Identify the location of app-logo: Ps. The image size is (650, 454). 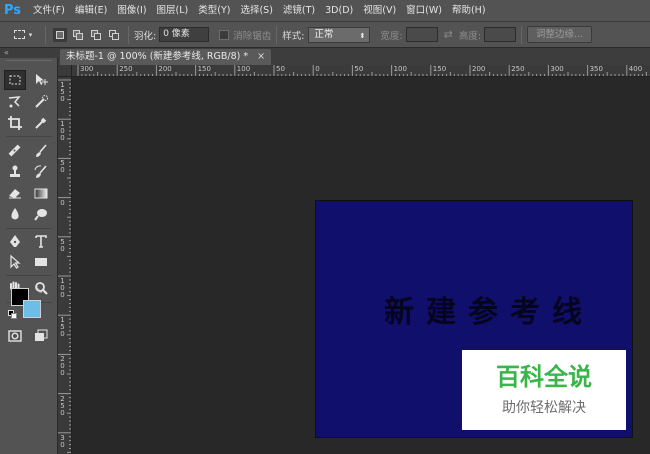
(13, 10).